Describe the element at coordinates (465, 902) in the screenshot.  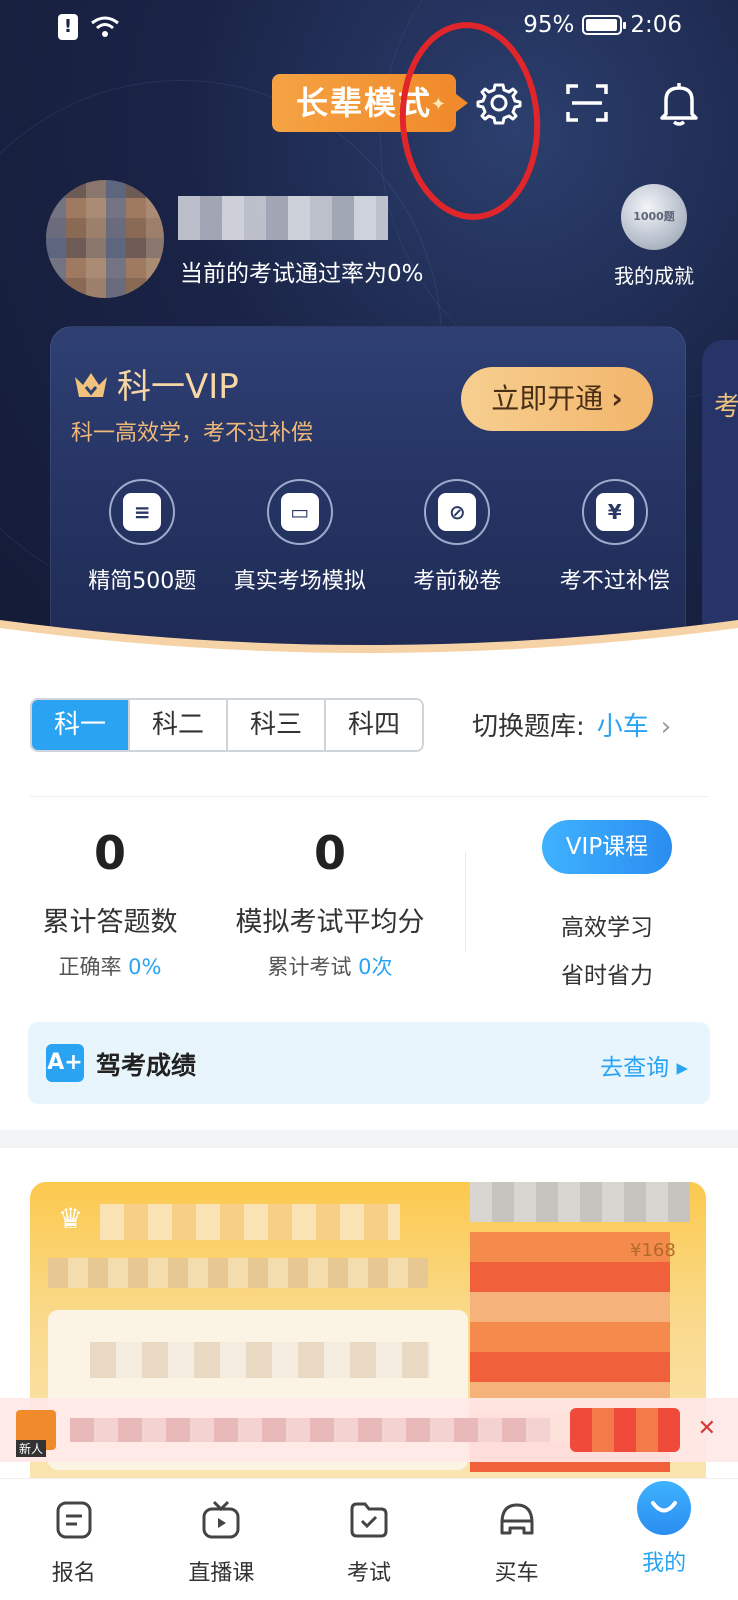
I see `stats-separator` at that location.